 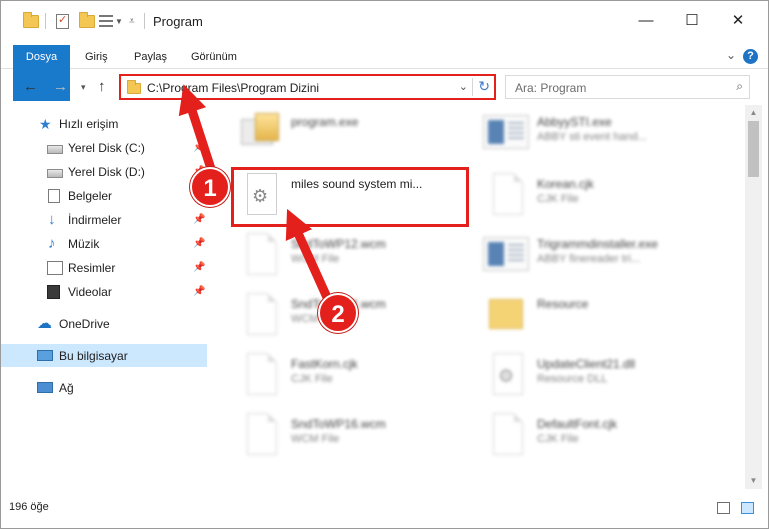 I want to click on scroll-down-icon: ▼, so click(x=753, y=481).